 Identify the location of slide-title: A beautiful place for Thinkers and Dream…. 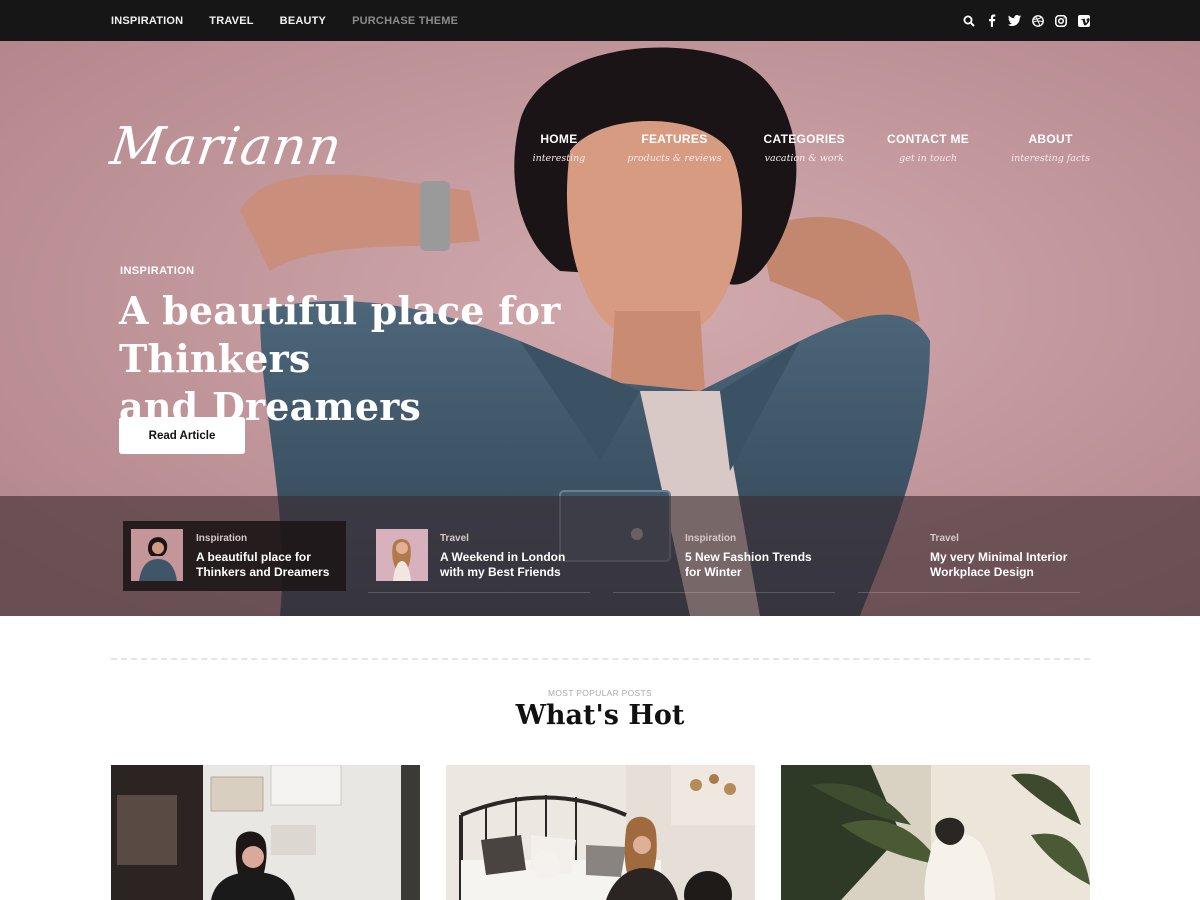
(271, 565).